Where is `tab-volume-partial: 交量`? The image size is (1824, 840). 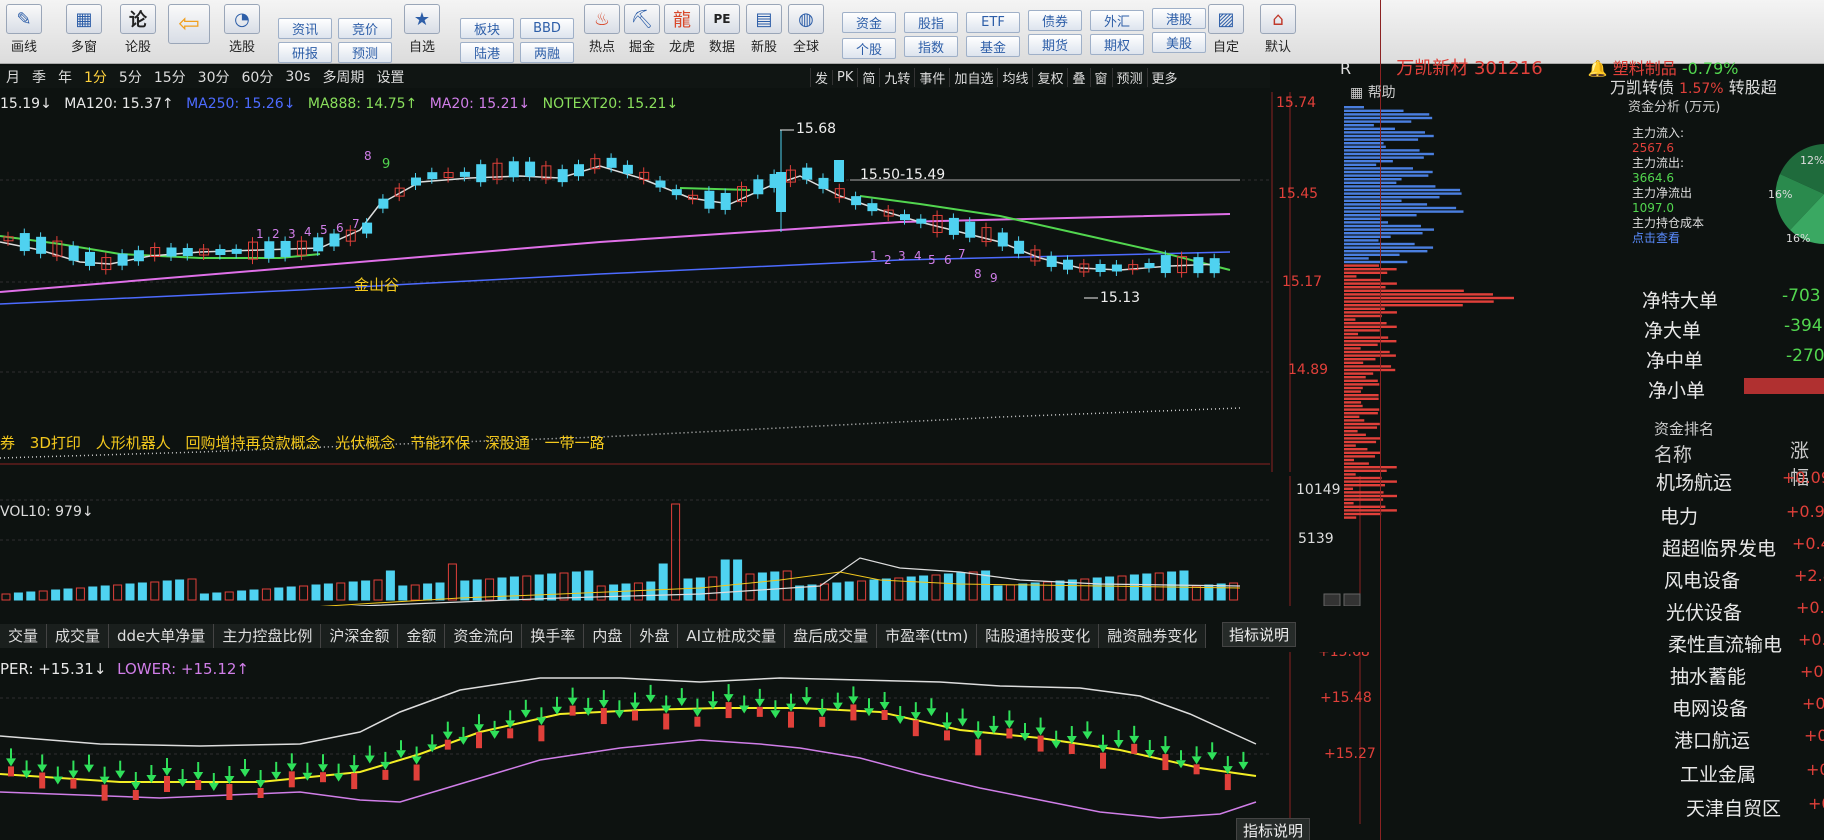
tab-volume-partial: 交量 is located at coordinates (24, 636).